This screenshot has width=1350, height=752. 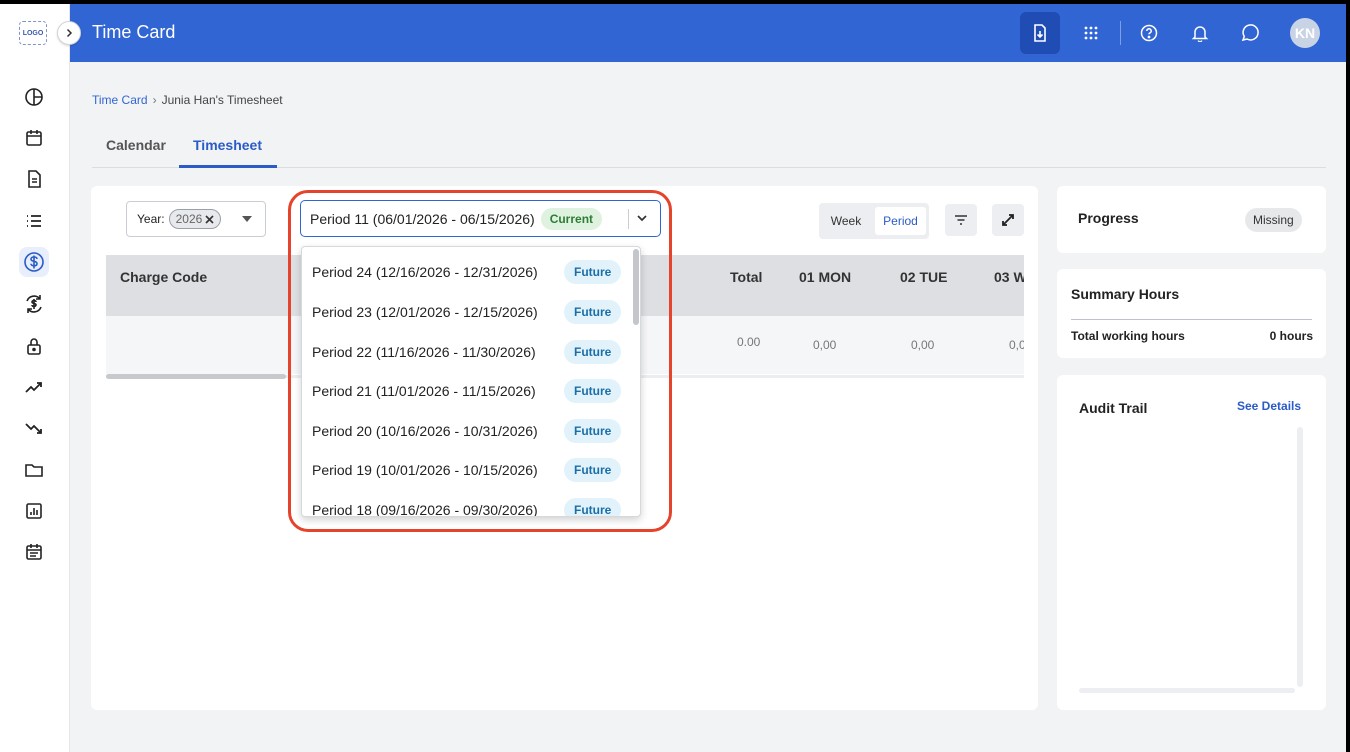 What do you see at coordinates (1291, 336) in the screenshot?
I see `total-working-hours-value: 0 hours` at bounding box center [1291, 336].